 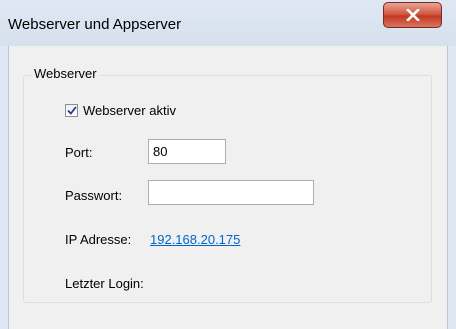 What do you see at coordinates (65, 73) in the screenshot?
I see `webserver-group-label: Webserver` at bounding box center [65, 73].